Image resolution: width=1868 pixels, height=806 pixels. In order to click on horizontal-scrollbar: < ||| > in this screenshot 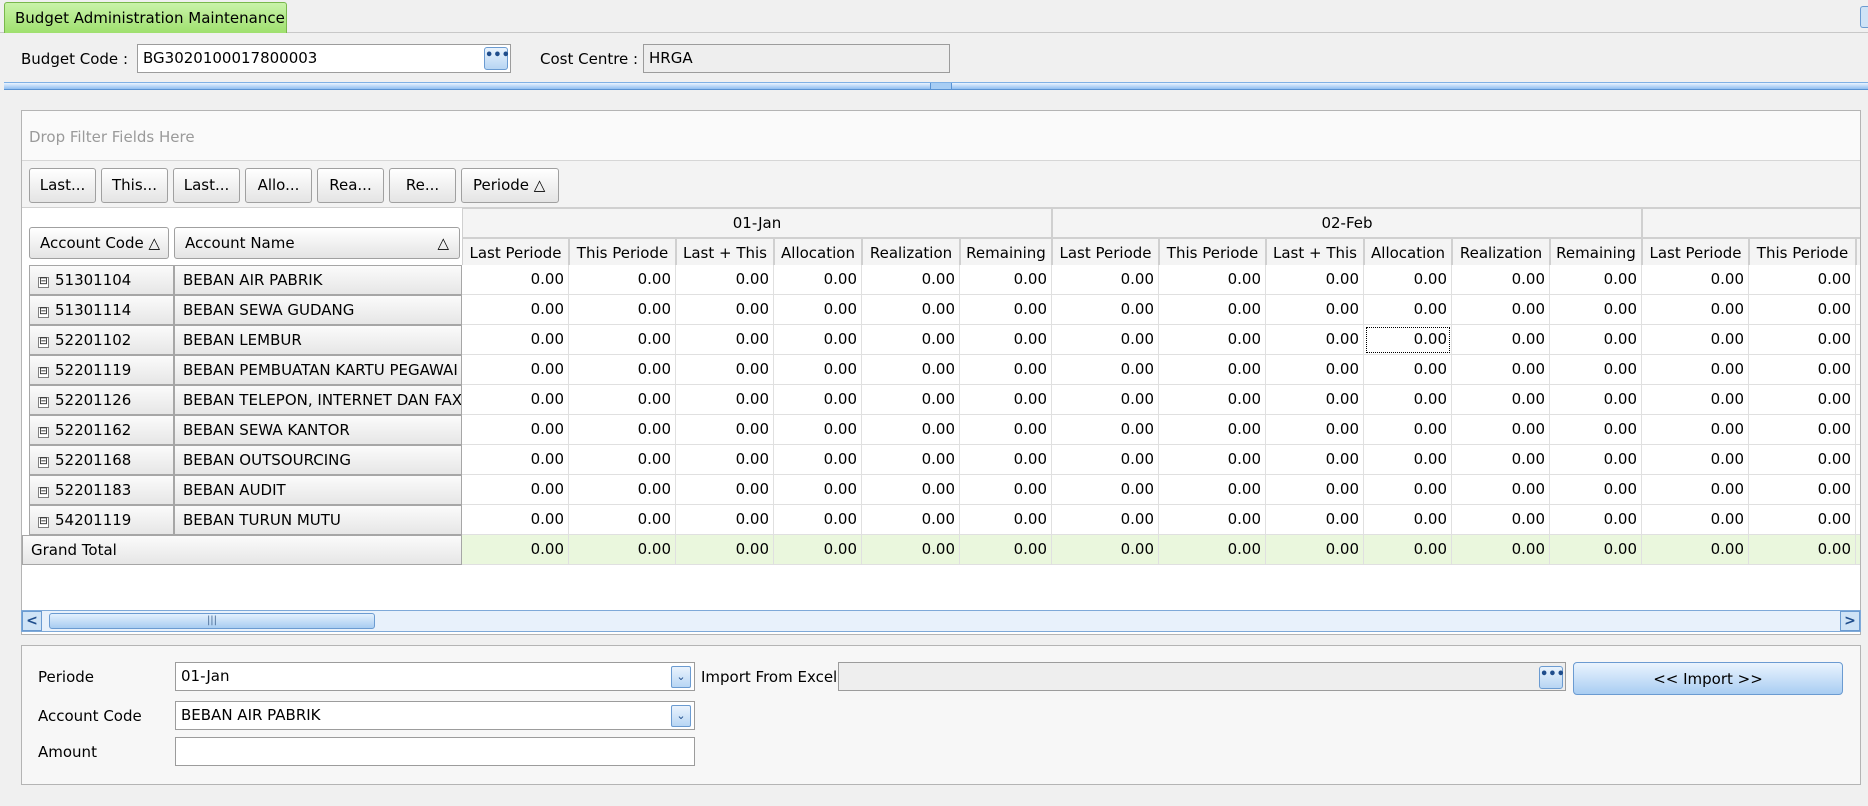, I will do `click(941, 621)`.